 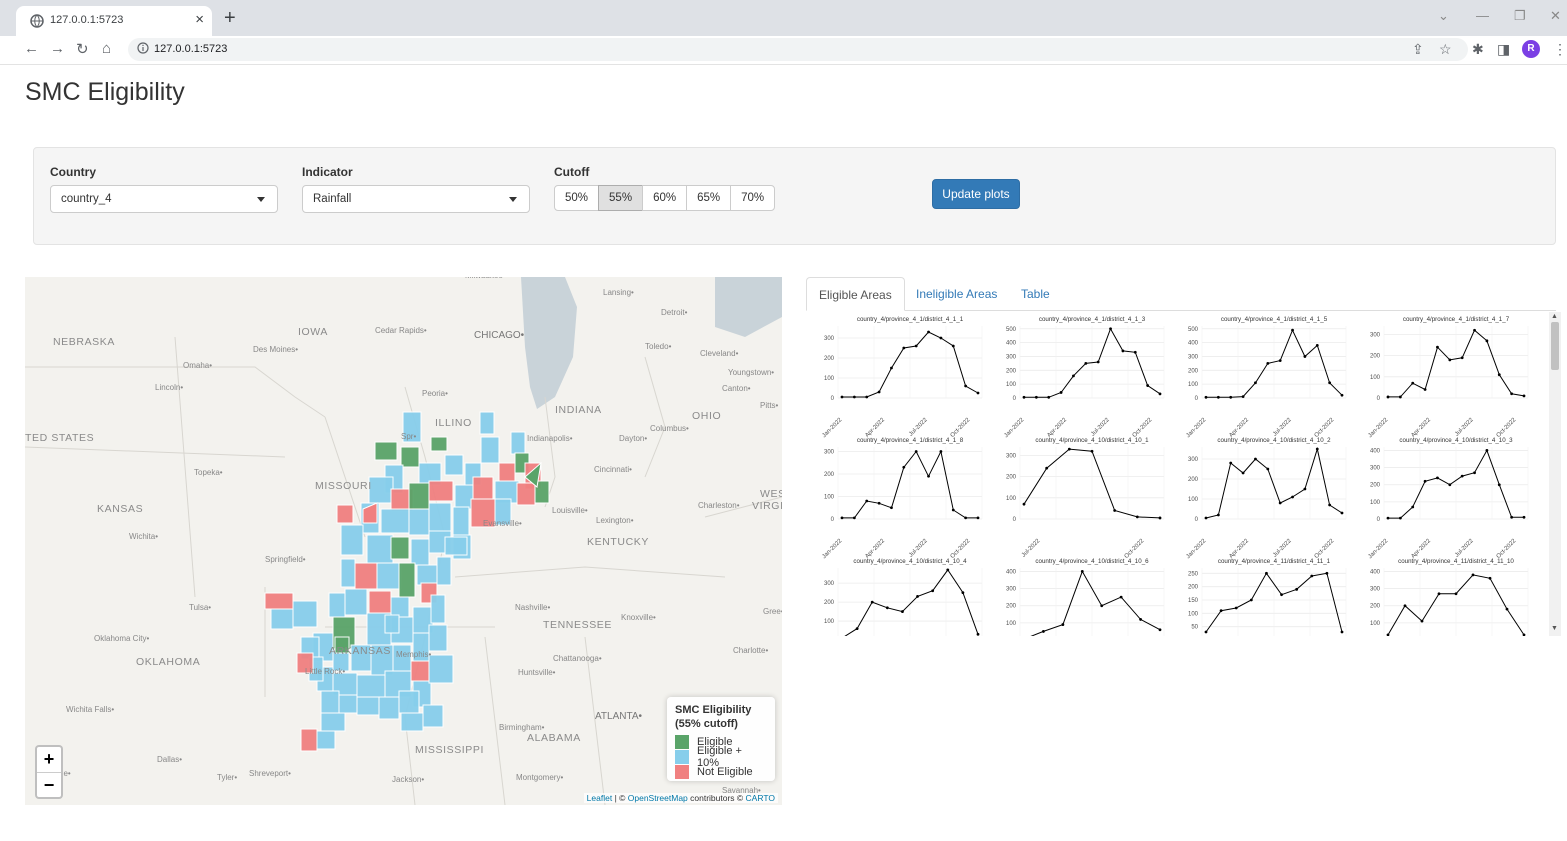 I want to click on minimize-icon: —, so click(x=1482, y=15).